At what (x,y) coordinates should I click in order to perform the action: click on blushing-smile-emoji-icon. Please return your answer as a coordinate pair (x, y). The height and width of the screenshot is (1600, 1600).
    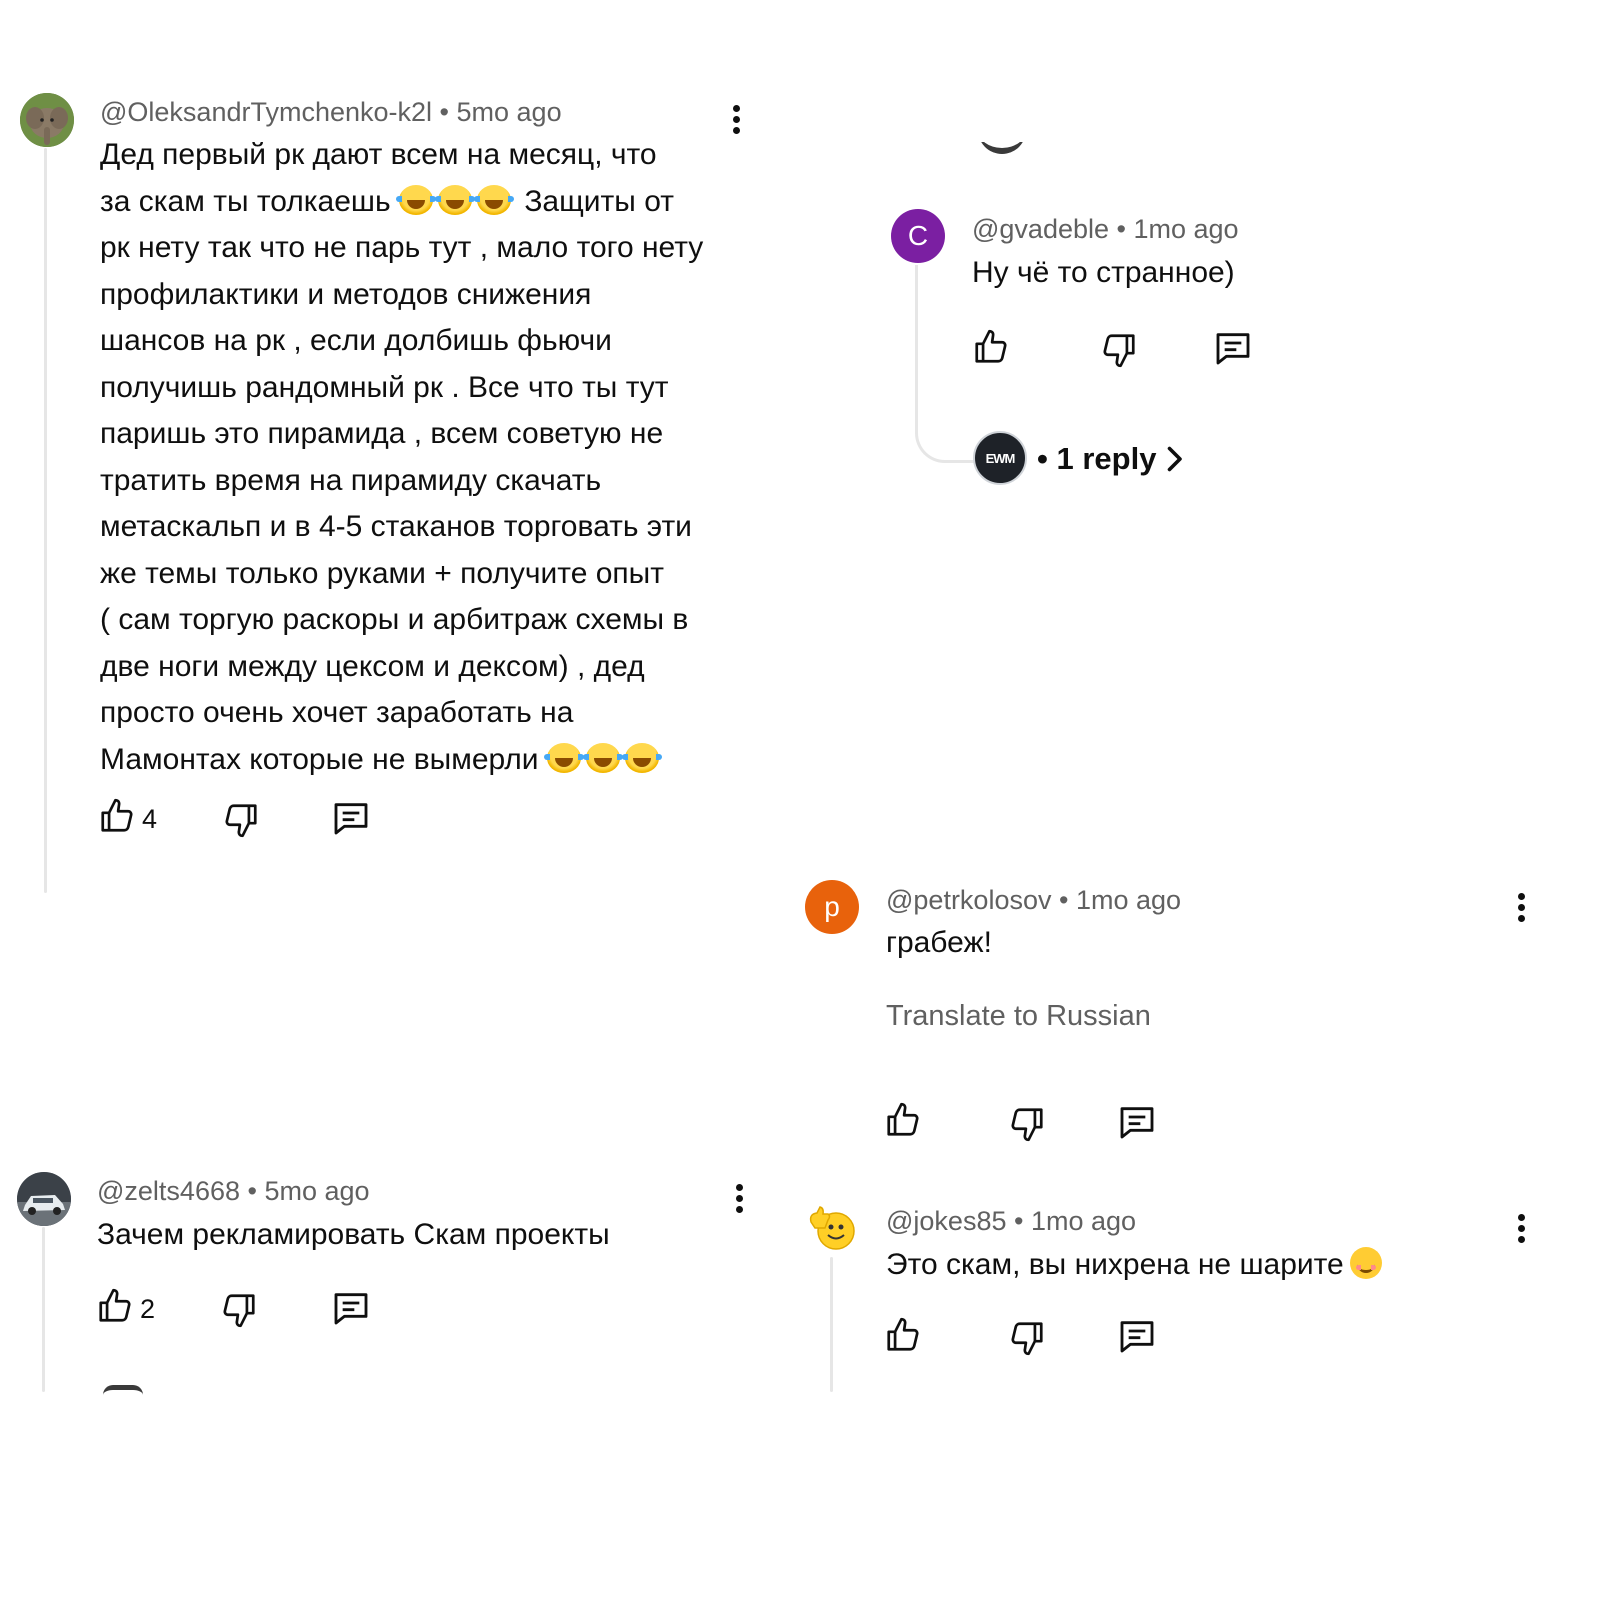
    Looking at the image, I should click on (1365, 1263).